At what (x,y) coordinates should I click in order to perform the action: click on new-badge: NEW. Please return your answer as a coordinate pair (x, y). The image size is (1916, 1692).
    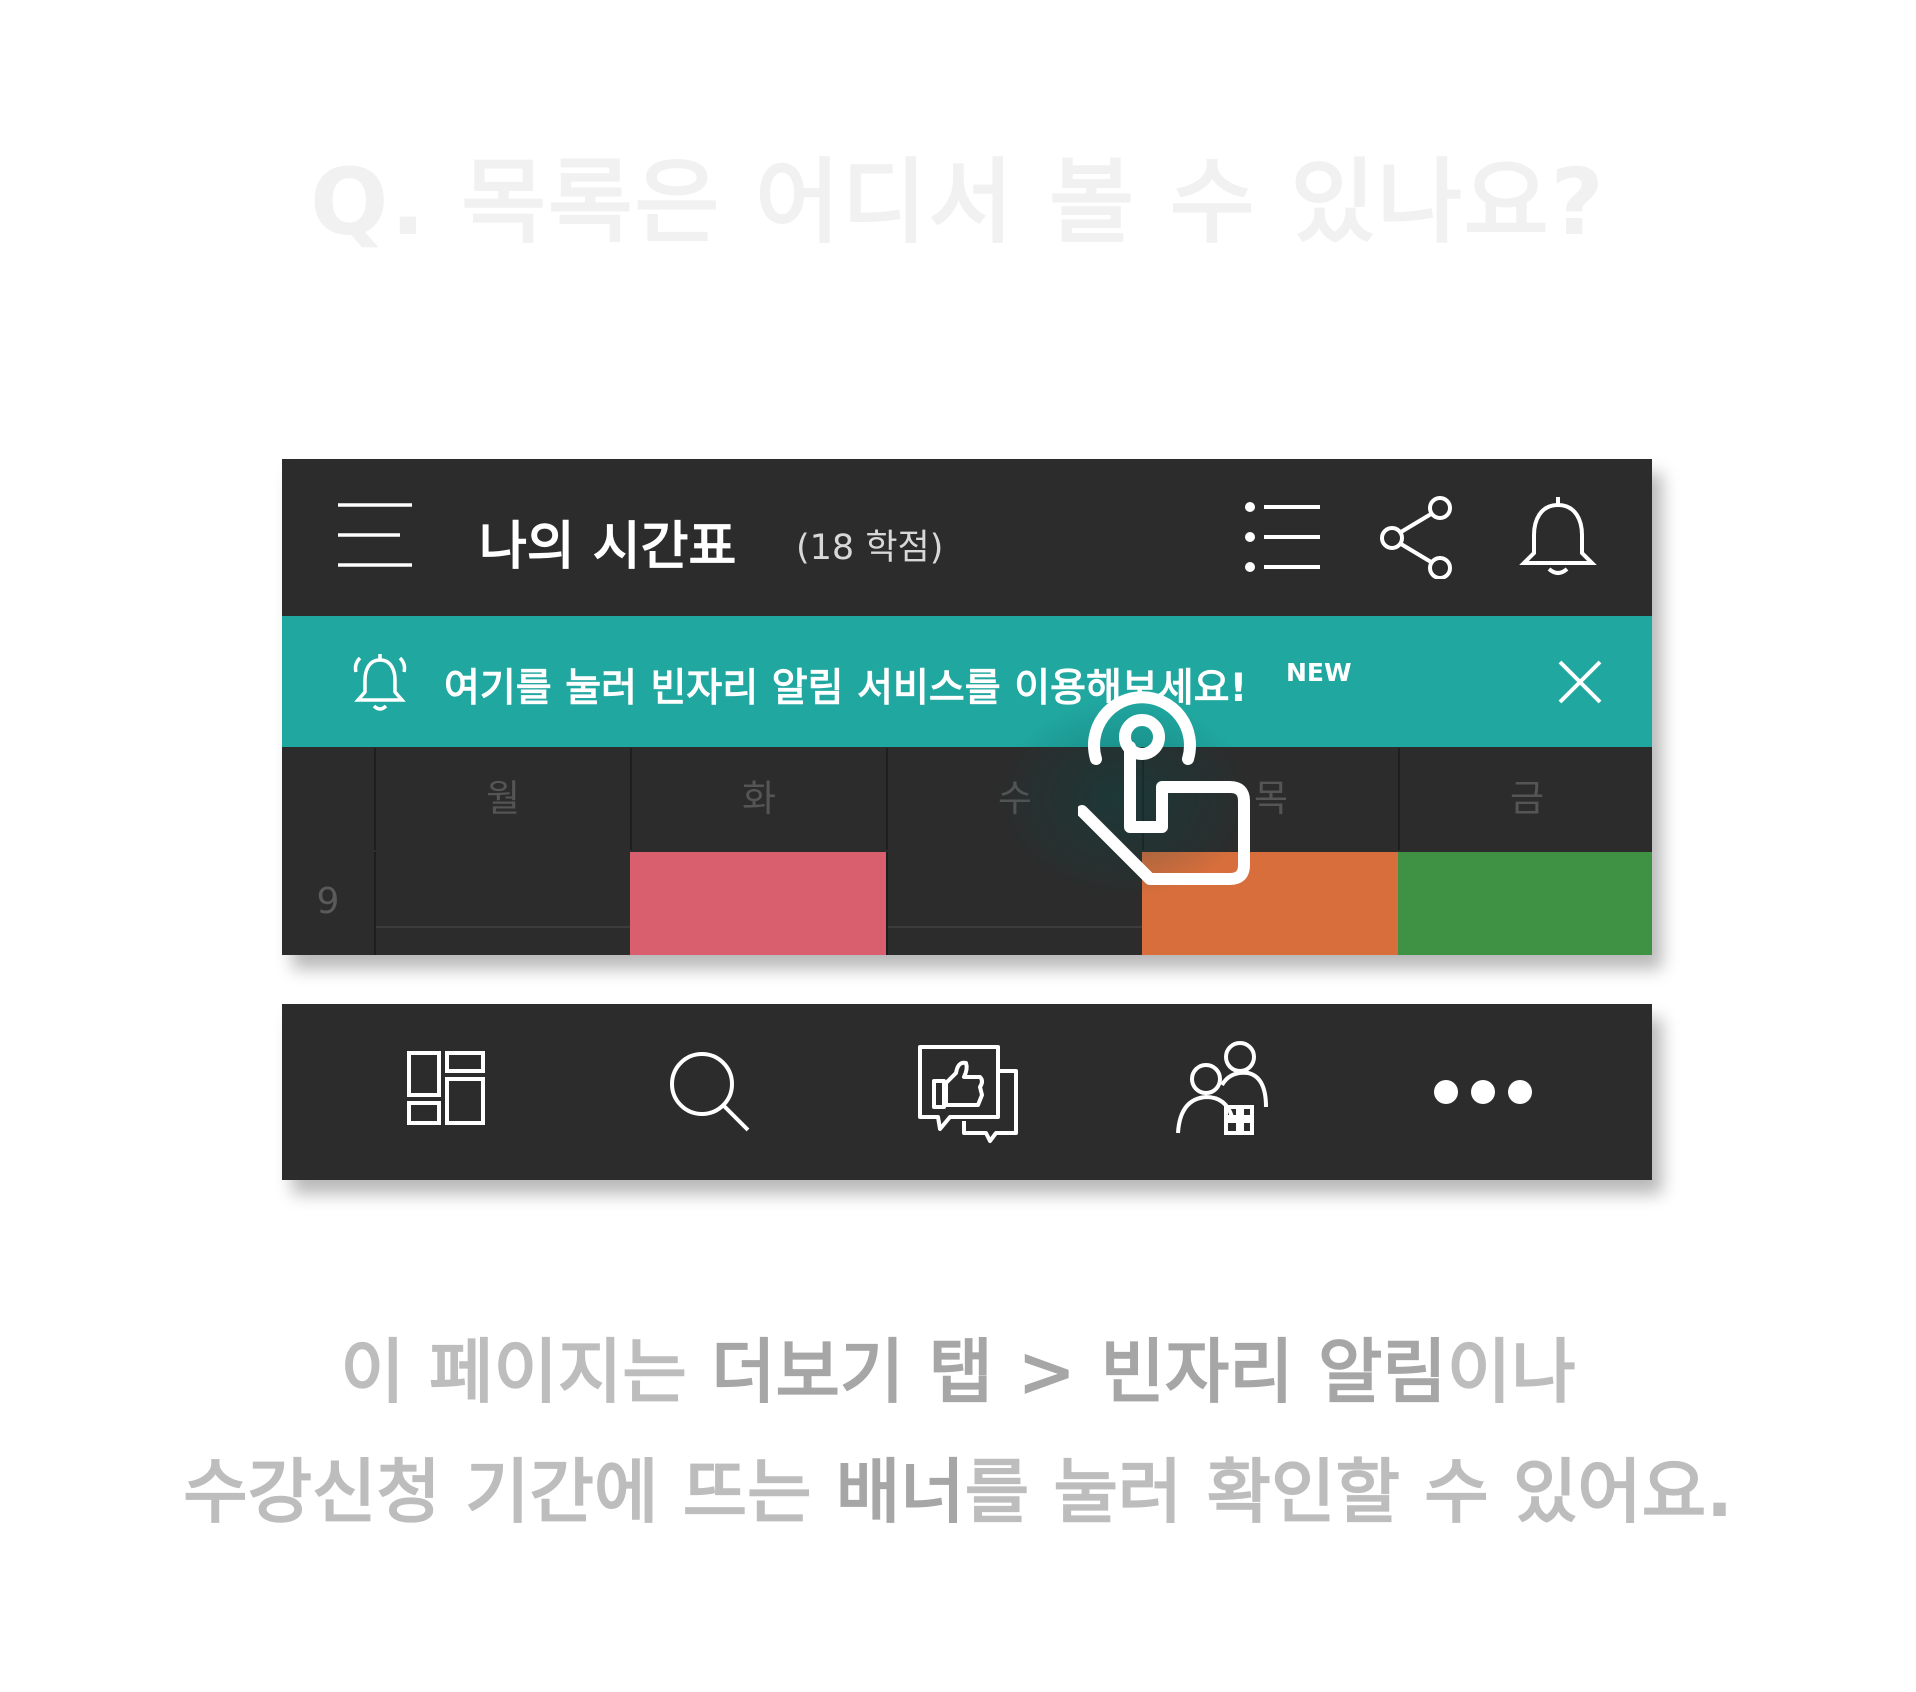
    Looking at the image, I should click on (1319, 672).